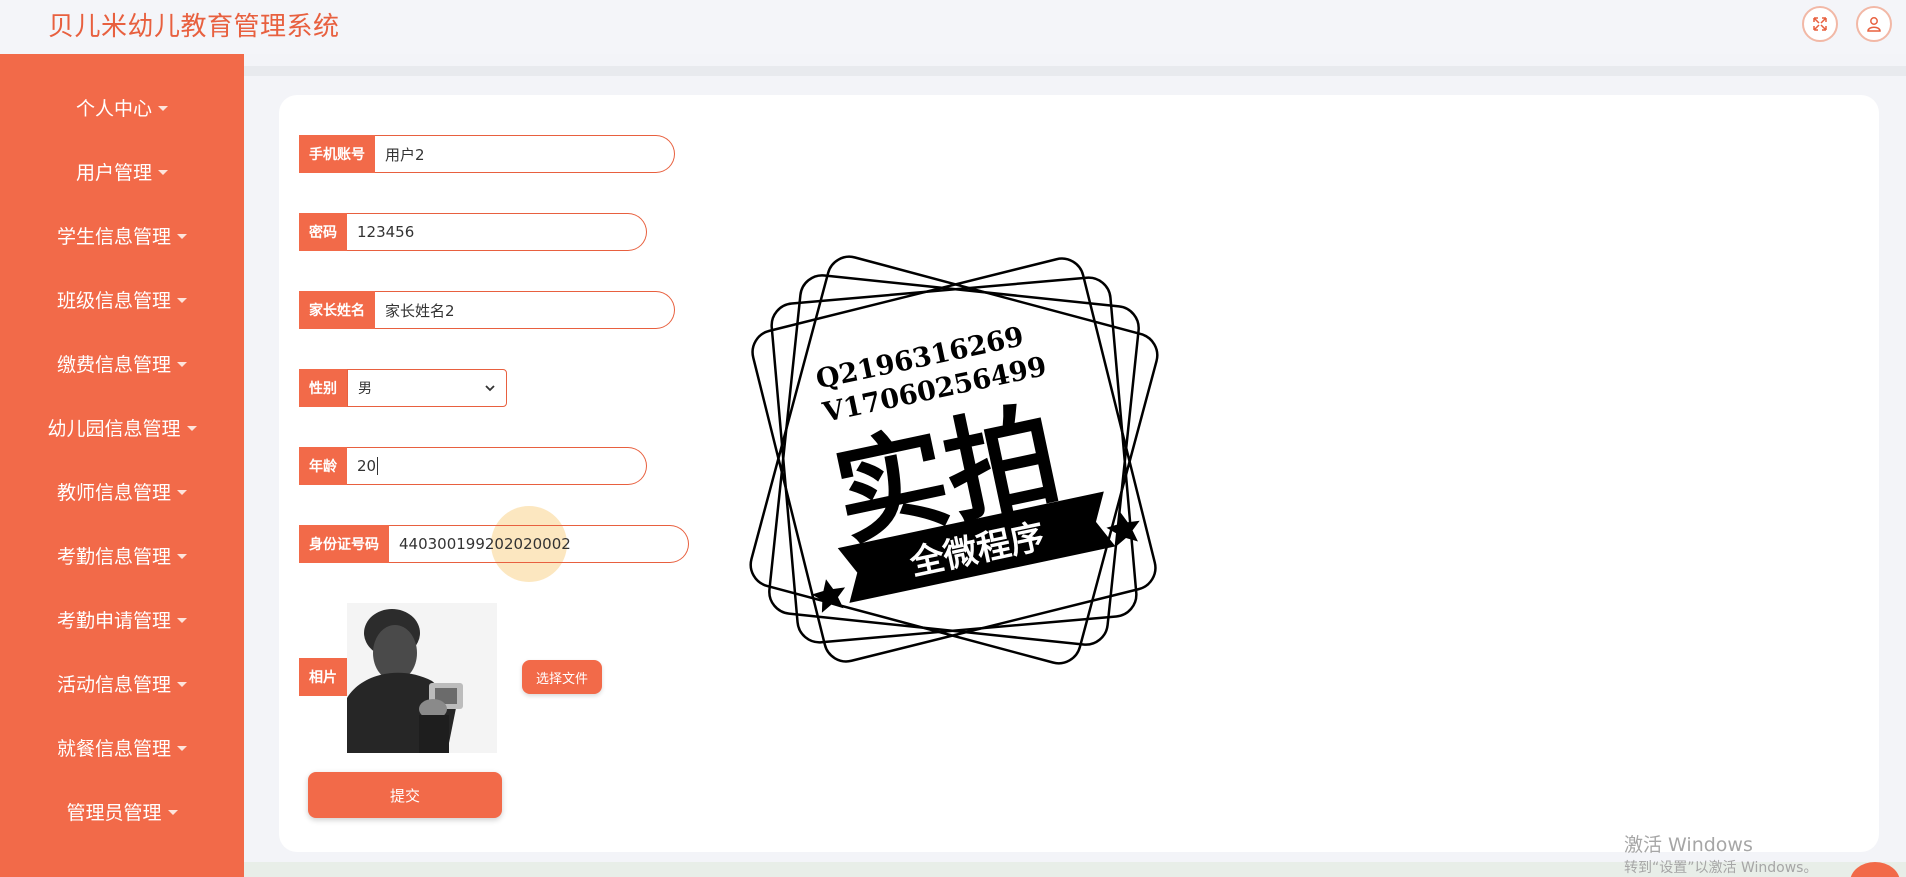 The height and width of the screenshot is (877, 1906). Describe the element at coordinates (525, 154) in the screenshot. I see `phone-input: 用户2` at that location.